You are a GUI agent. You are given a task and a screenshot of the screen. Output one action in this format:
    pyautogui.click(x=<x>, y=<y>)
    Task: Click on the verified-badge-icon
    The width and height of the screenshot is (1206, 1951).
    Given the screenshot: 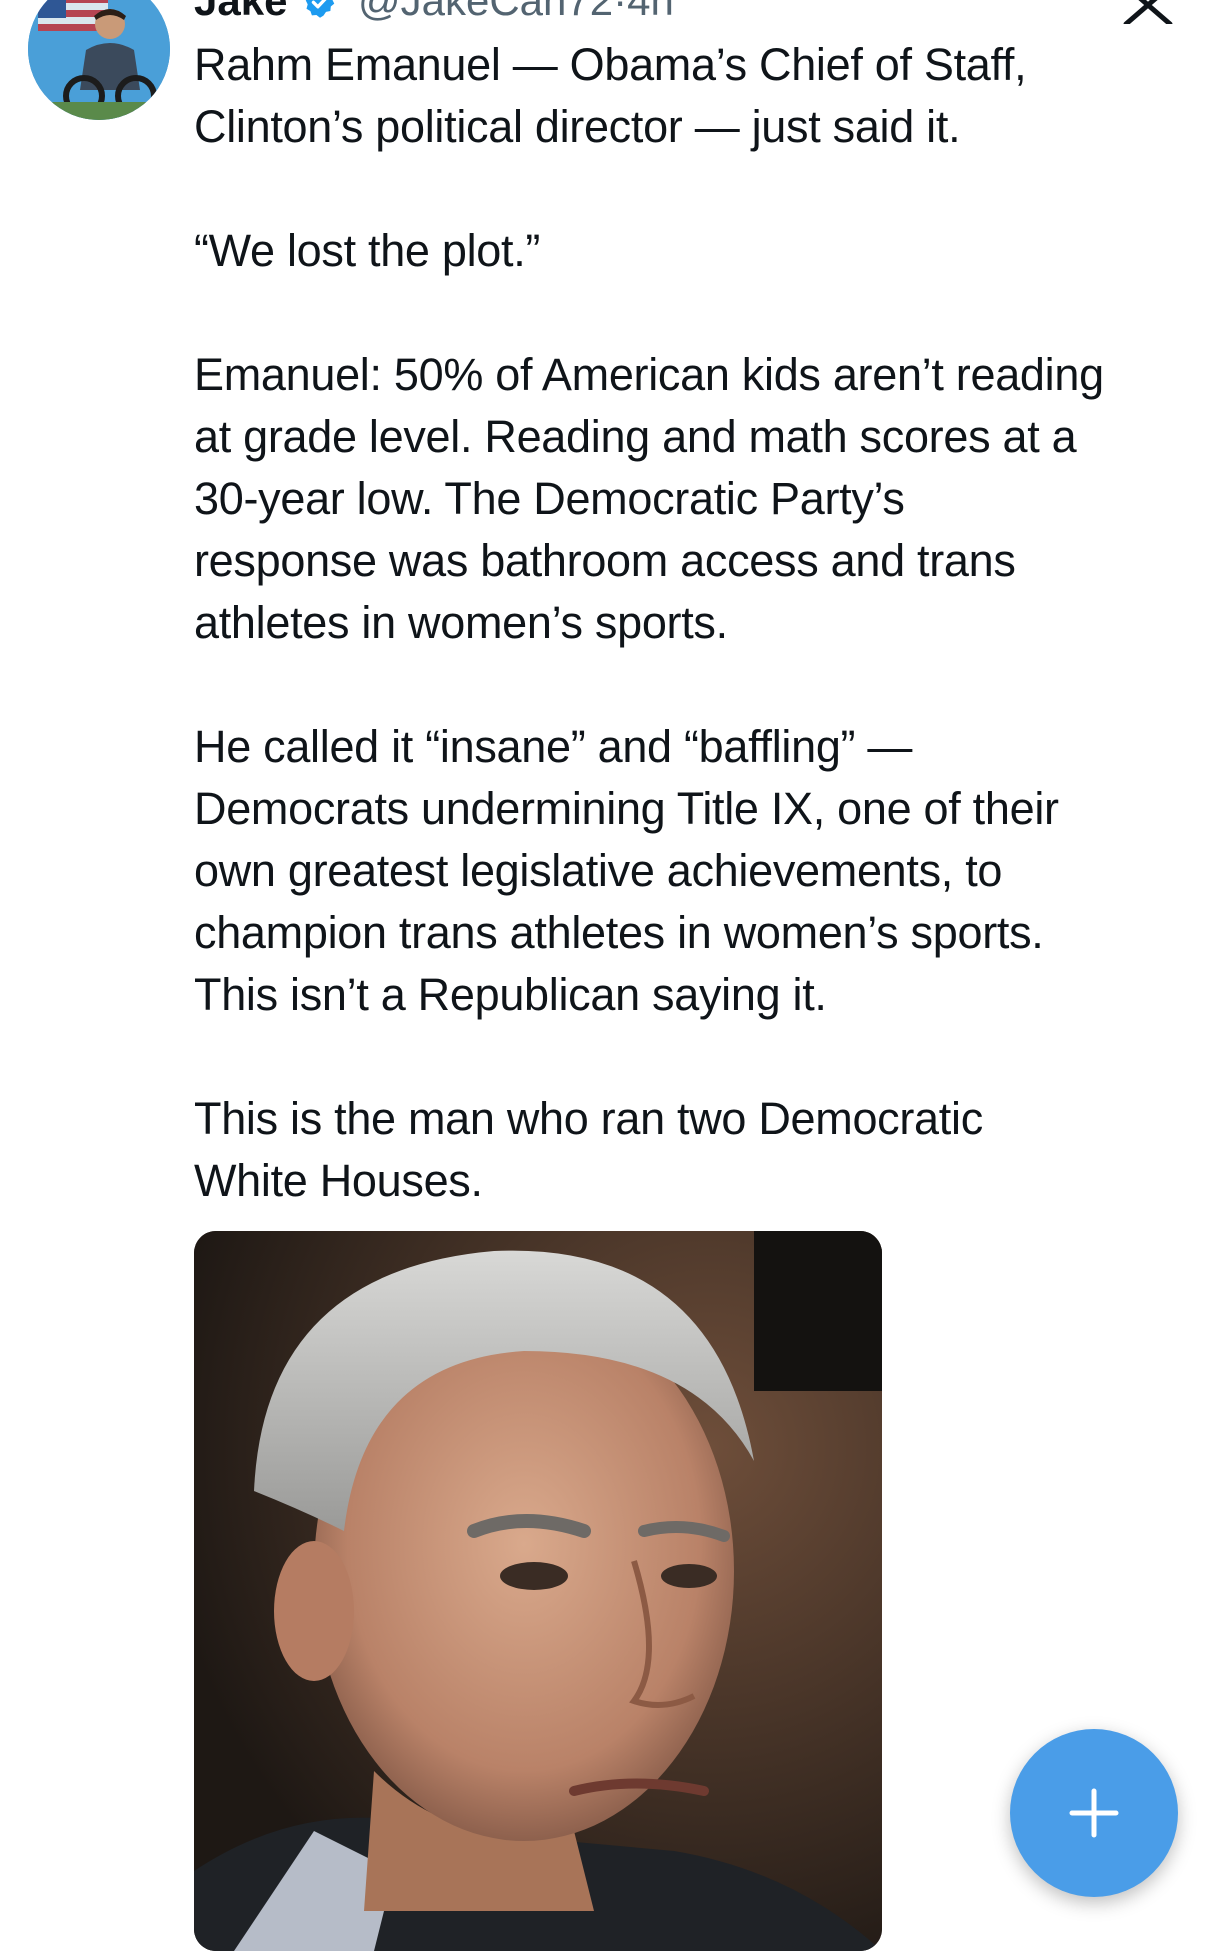 What is the action you would take?
    pyautogui.click(x=320, y=9)
    